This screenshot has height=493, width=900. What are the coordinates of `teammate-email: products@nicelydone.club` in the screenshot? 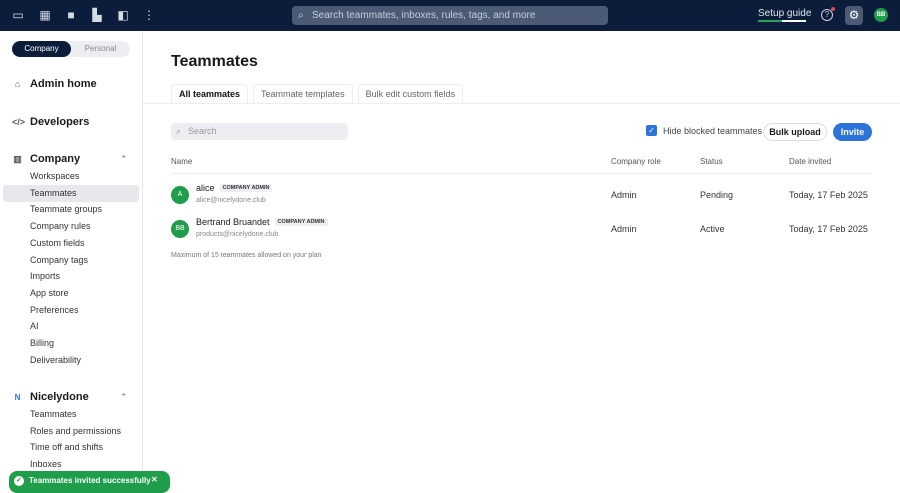 It's located at (237, 234).